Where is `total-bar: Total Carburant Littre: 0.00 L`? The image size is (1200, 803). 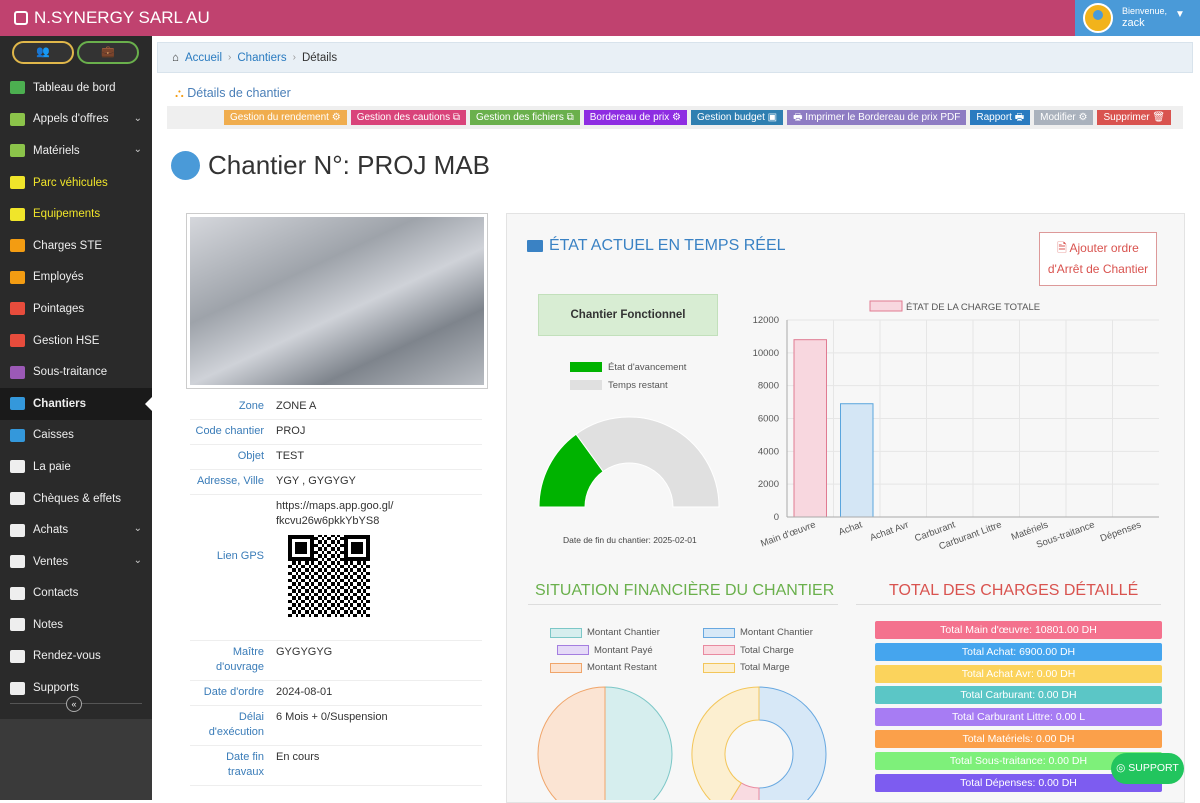
total-bar: Total Carburant Littre: 0.00 L is located at coordinates (1018, 717).